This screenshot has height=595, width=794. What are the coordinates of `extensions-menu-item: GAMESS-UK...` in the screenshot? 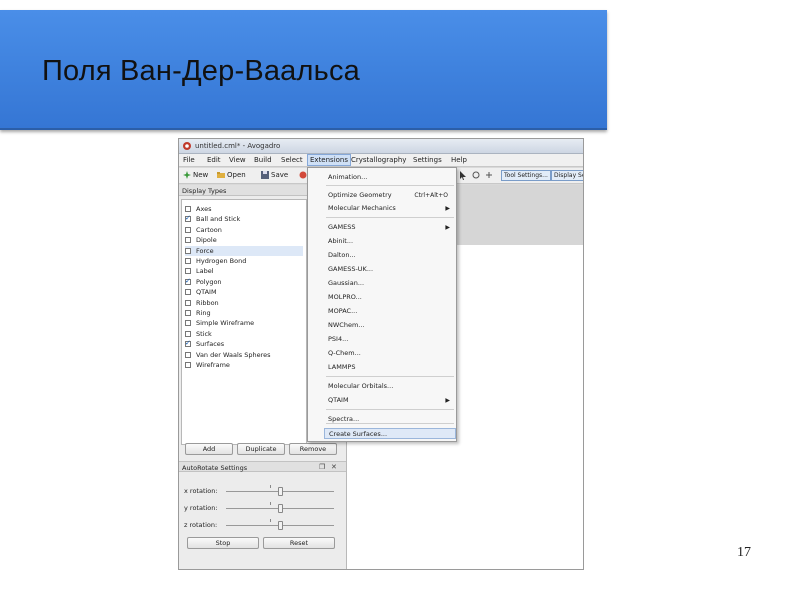 It's located at (391, 269).